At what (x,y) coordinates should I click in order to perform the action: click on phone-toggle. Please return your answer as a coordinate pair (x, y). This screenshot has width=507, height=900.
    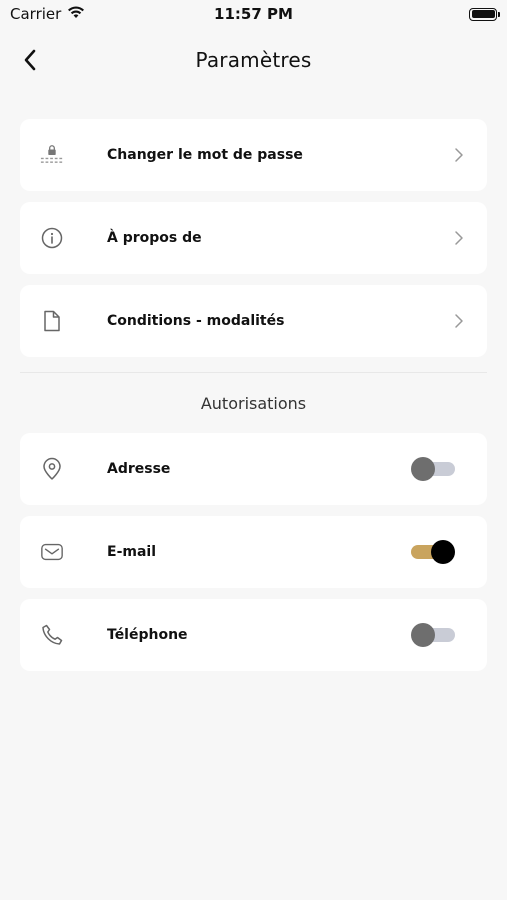
    Looking at the image, I should click on (433, 635).